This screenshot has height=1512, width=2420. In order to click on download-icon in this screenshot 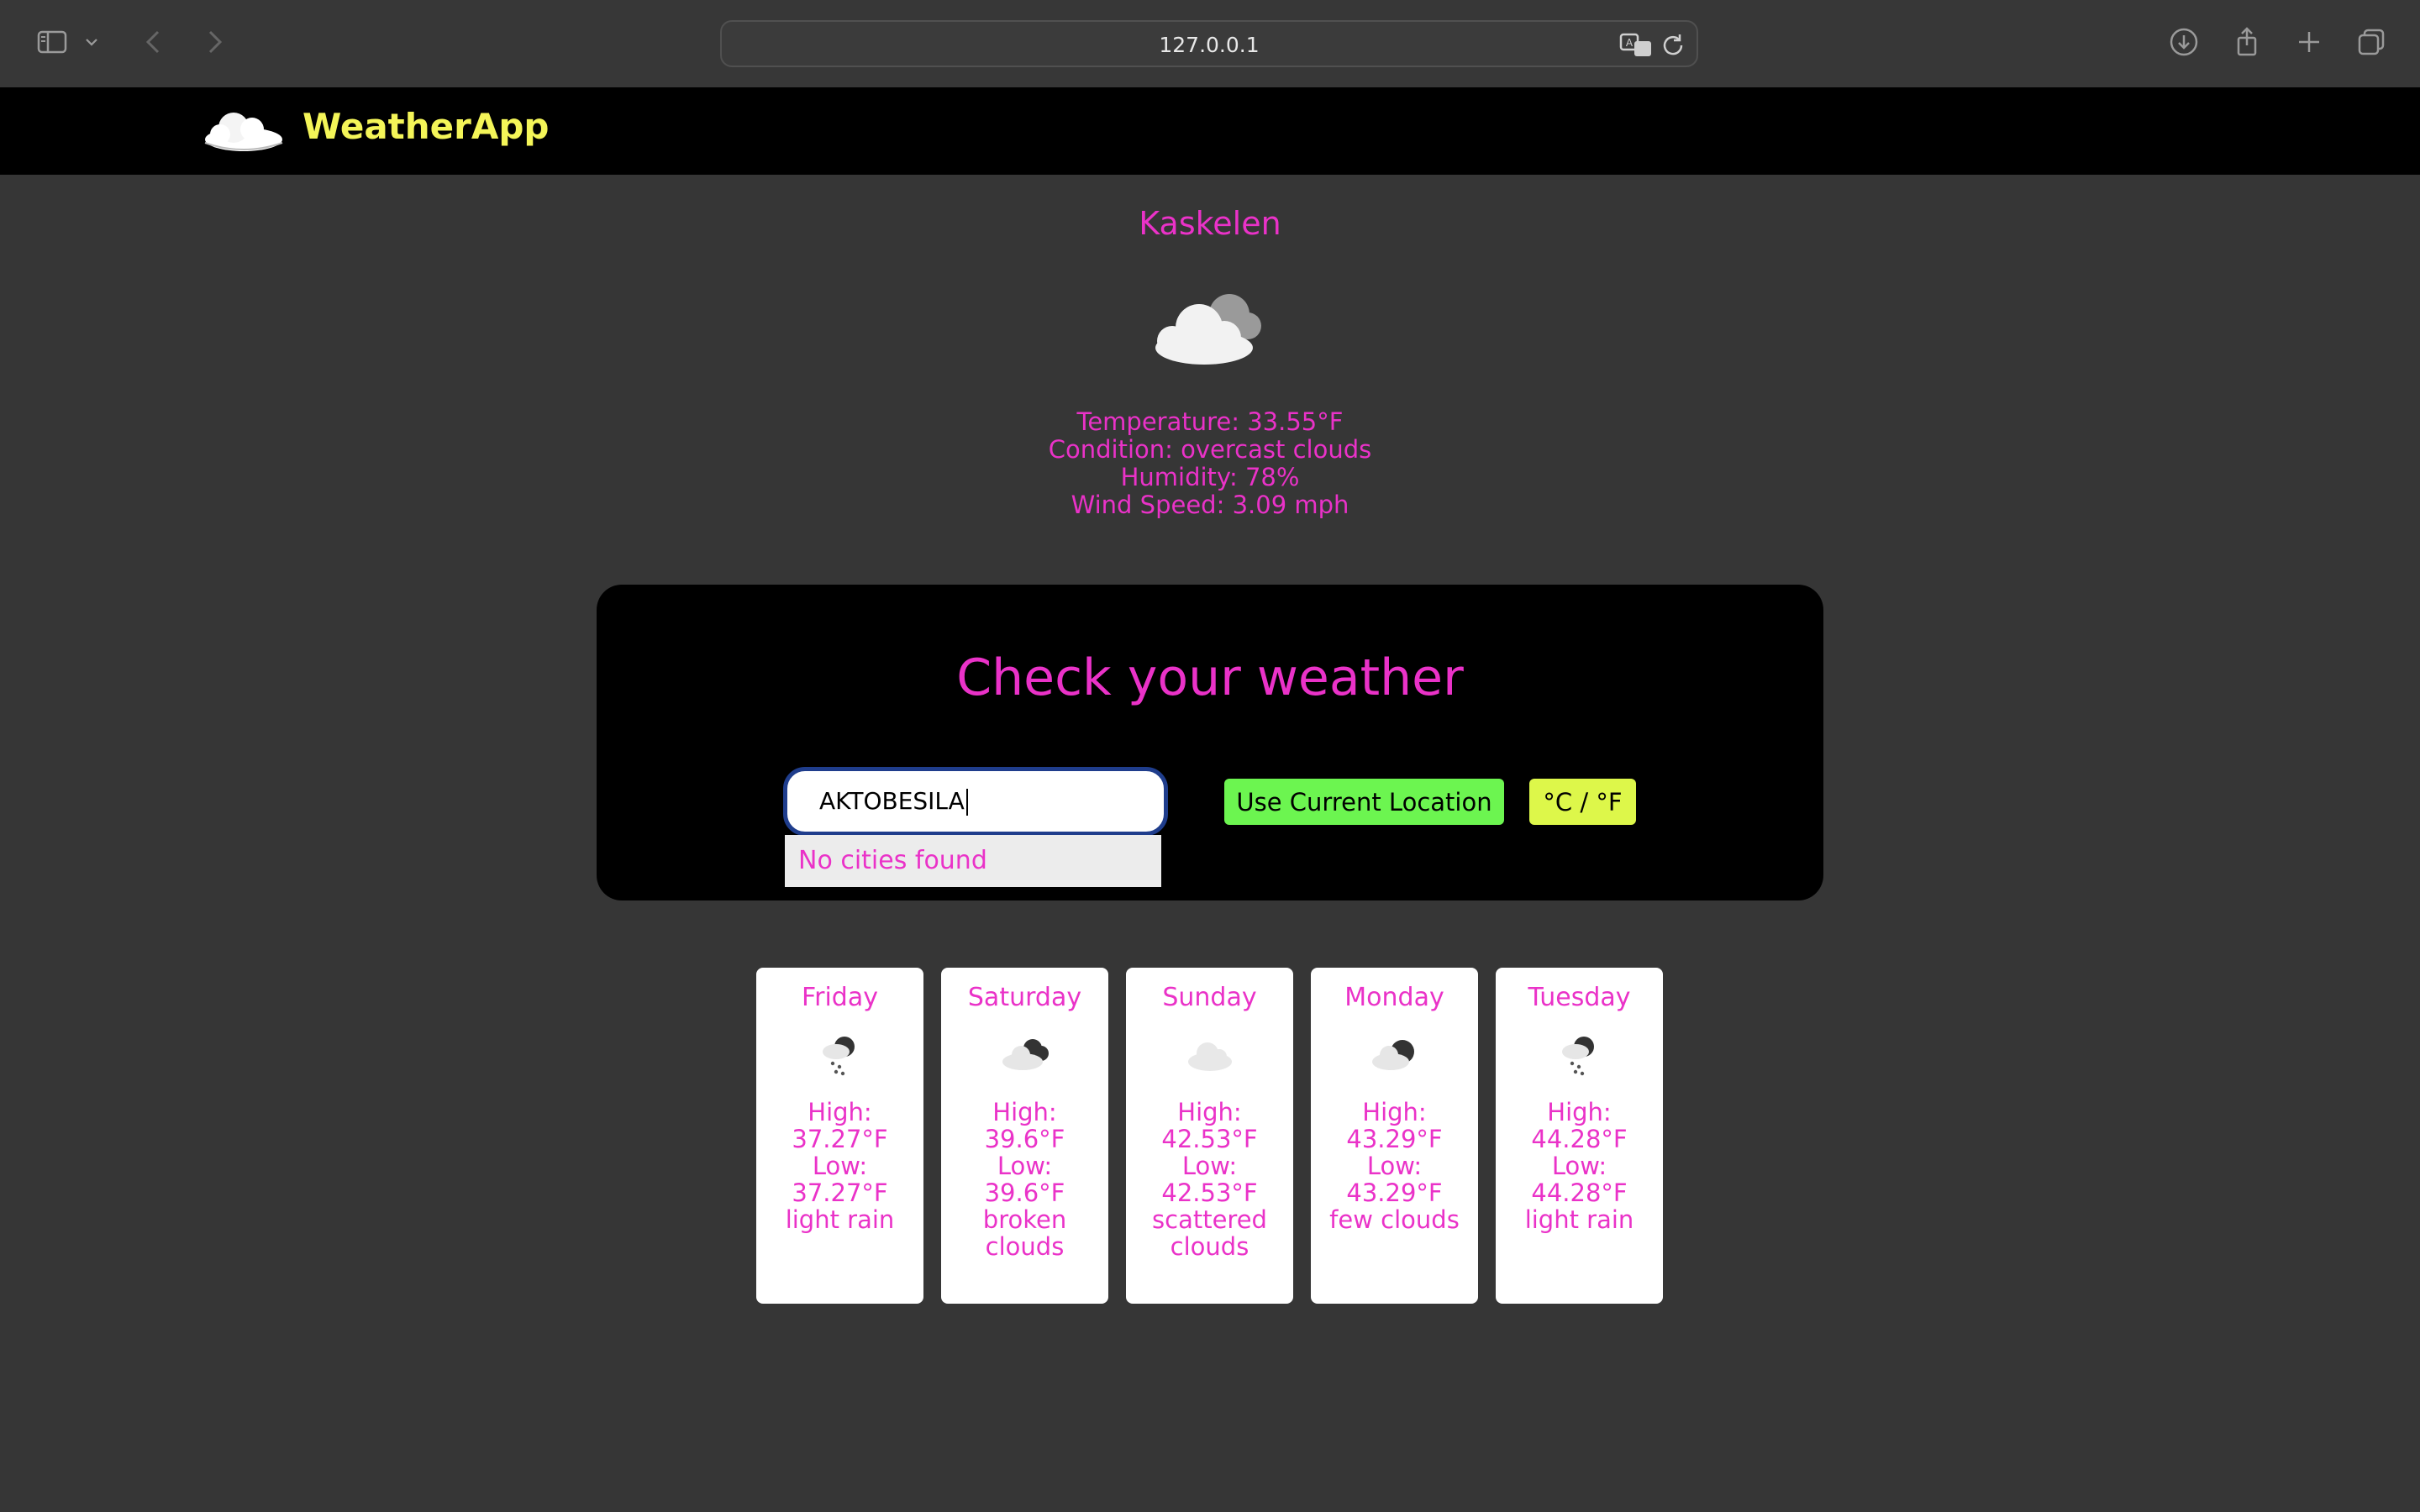, I will do `click(2184, 42)`.